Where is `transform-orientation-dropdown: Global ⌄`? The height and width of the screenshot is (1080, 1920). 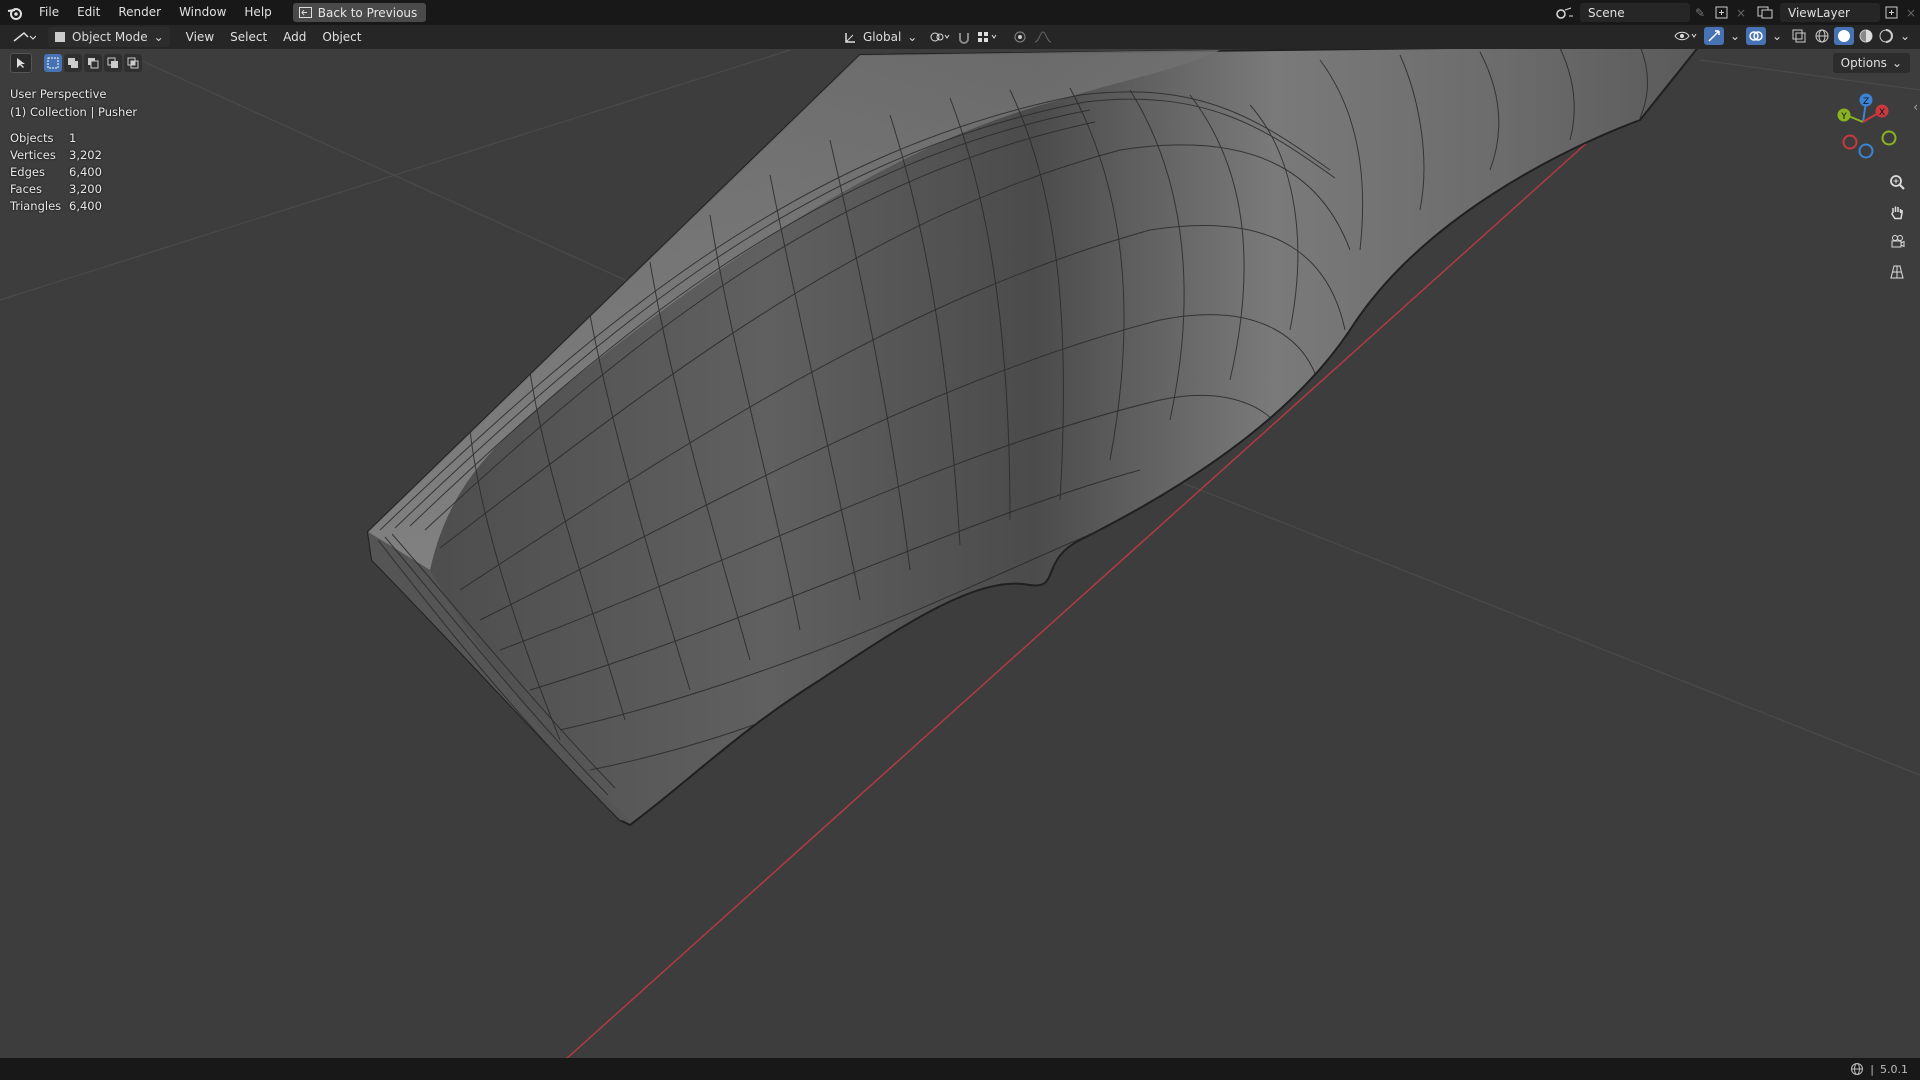 transform-orientation-dropdown: Global ⌄ is located at coordinates (880, 37).